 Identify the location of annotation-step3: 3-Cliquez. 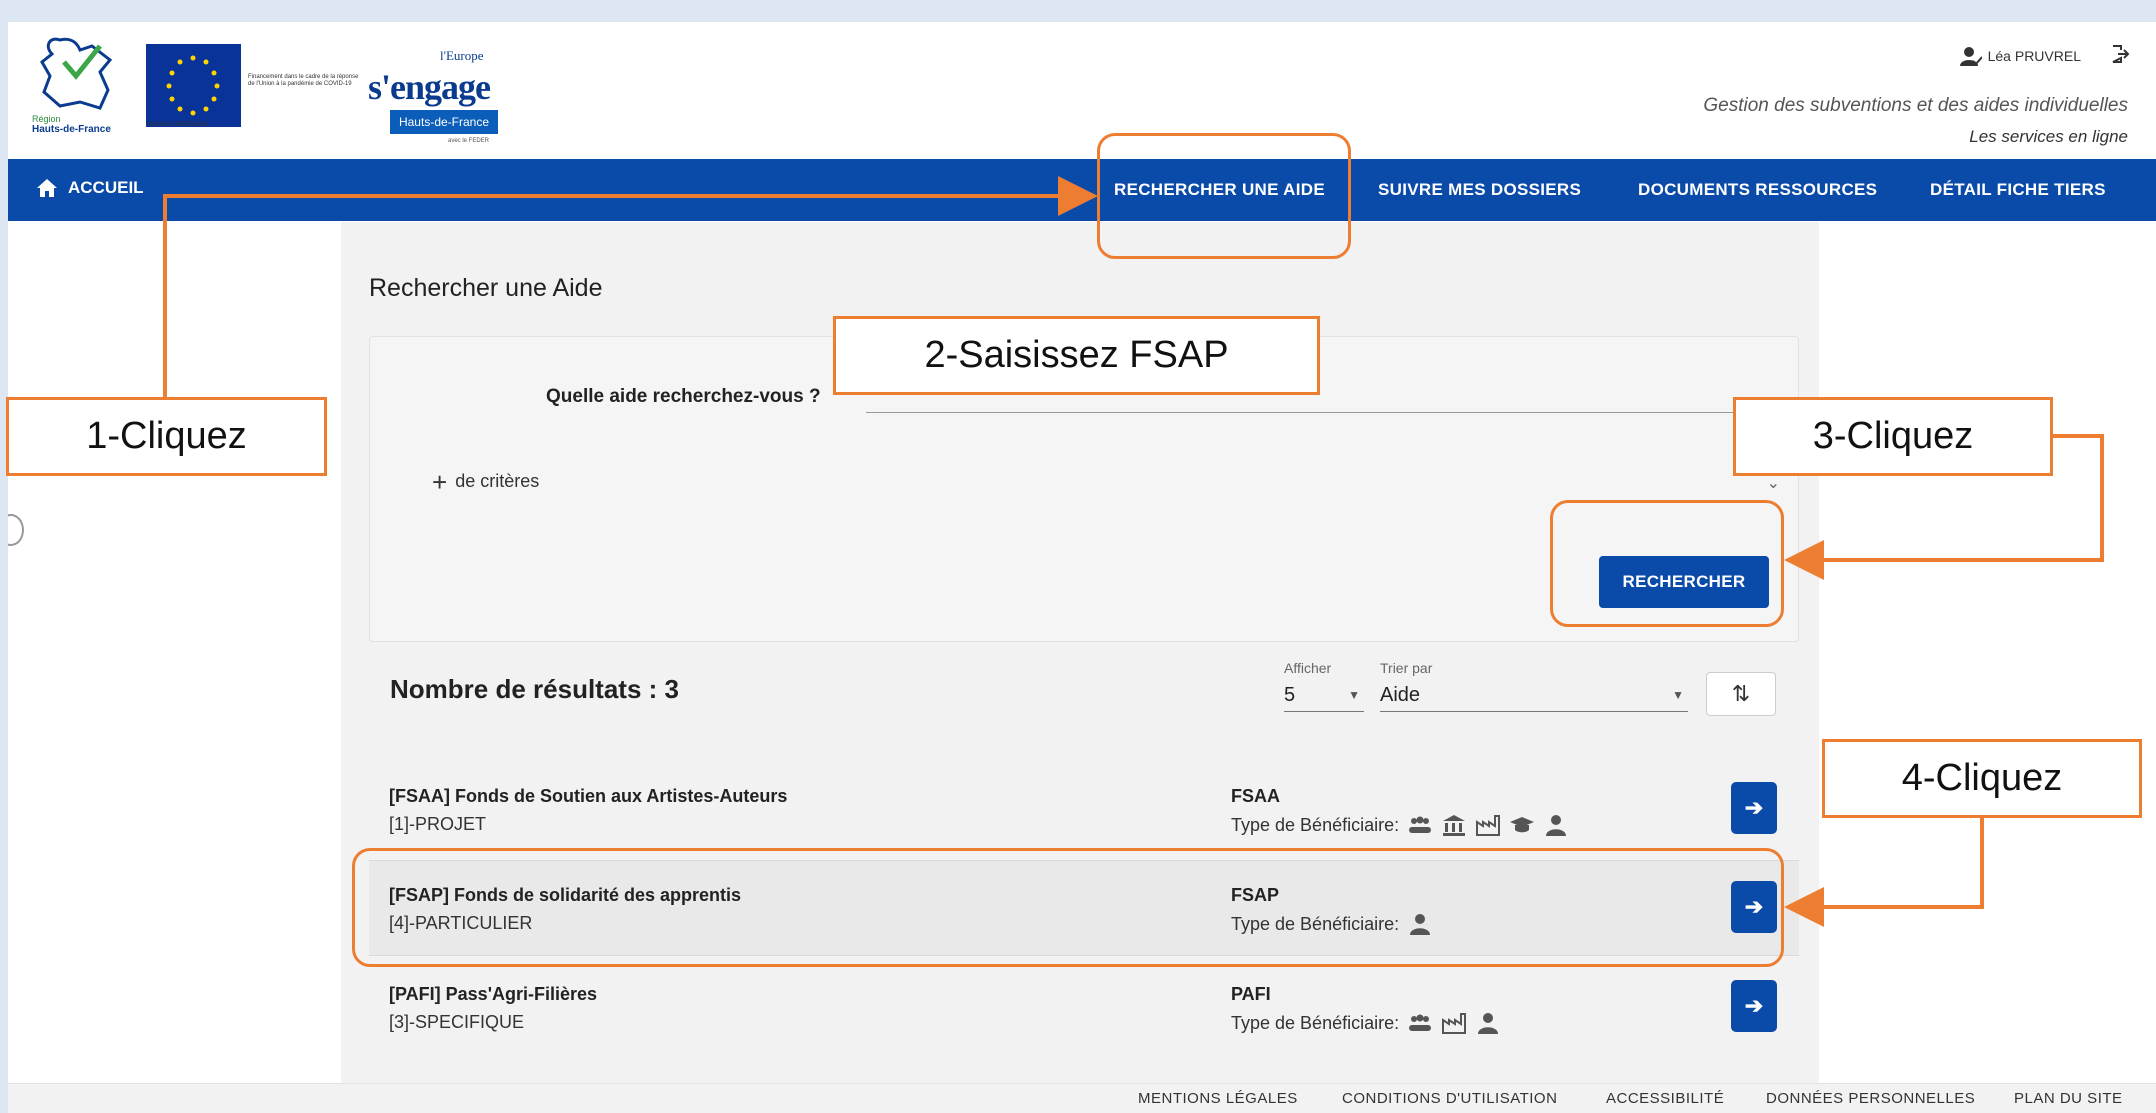
(1893, 436).